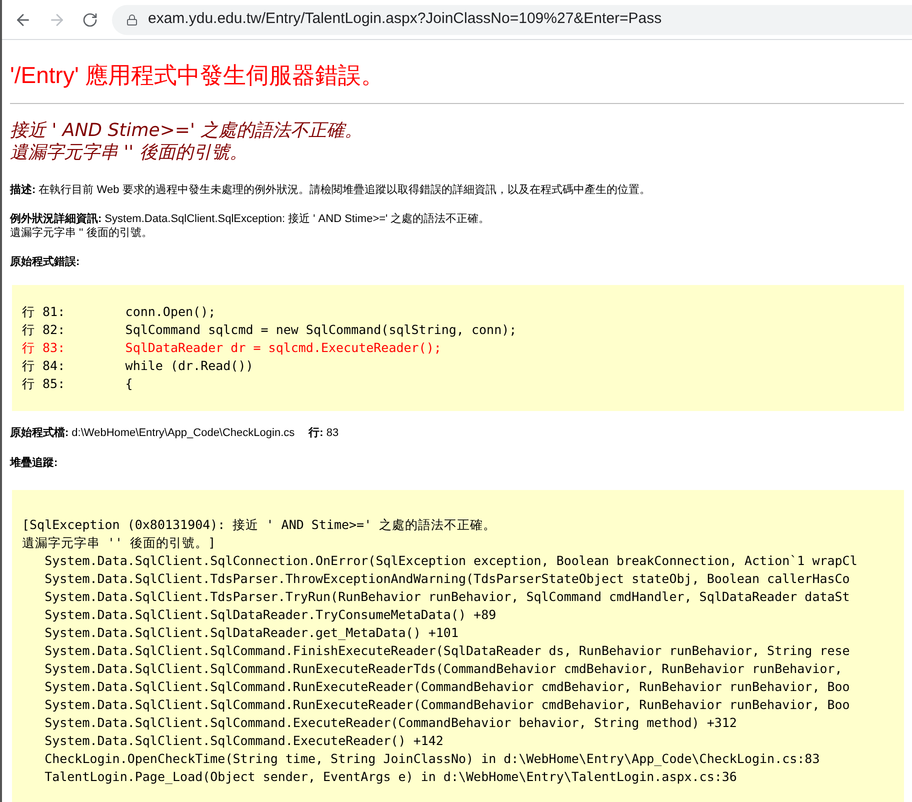  Describe the element at coordinates (260, 525) in the screenshot. I see `trace-line: [SqlException (0x80131904): 接近 ' AND Stime>=' 之處的語法不正確。` at that location.